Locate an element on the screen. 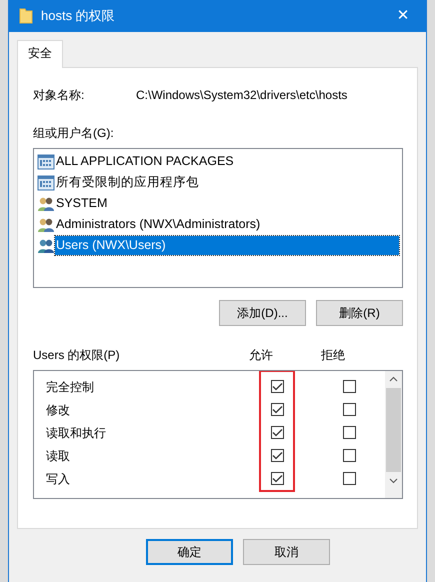 The height and width of the screenshot is (582, 435). list-item: 所有受限制的应用程序包 is located at coordinates (127, 182).